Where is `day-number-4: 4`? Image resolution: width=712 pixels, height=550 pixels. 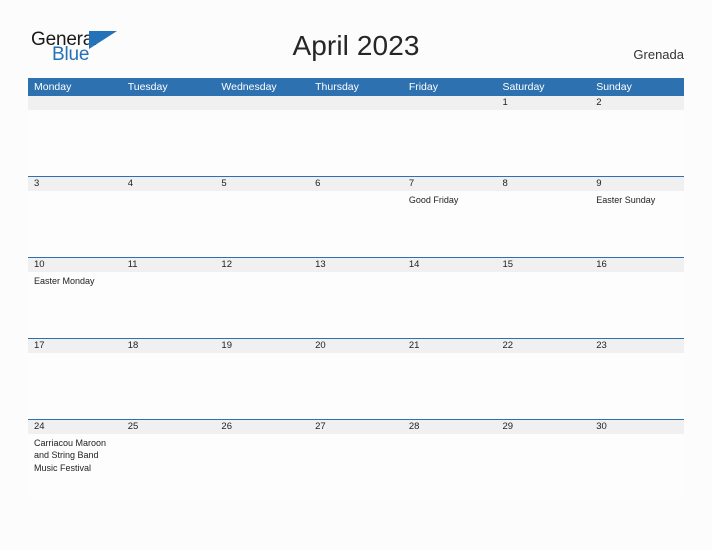
day-number-4: 4 is located at coordinates (169, 184).